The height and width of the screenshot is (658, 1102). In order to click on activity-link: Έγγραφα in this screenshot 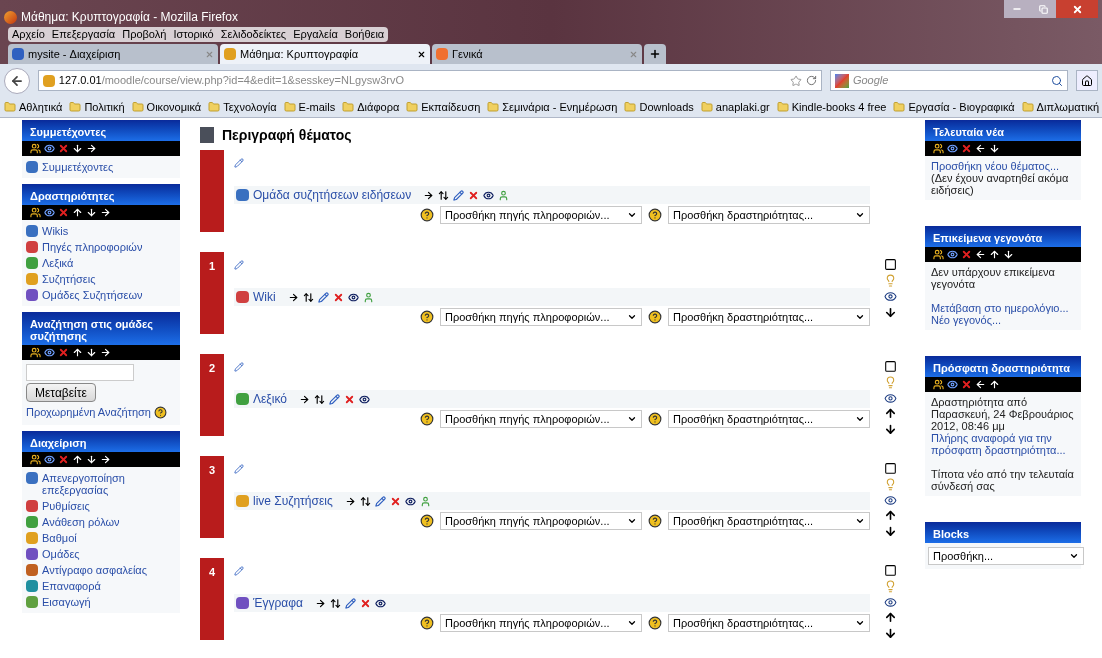, I will do `click(278, 603)`.